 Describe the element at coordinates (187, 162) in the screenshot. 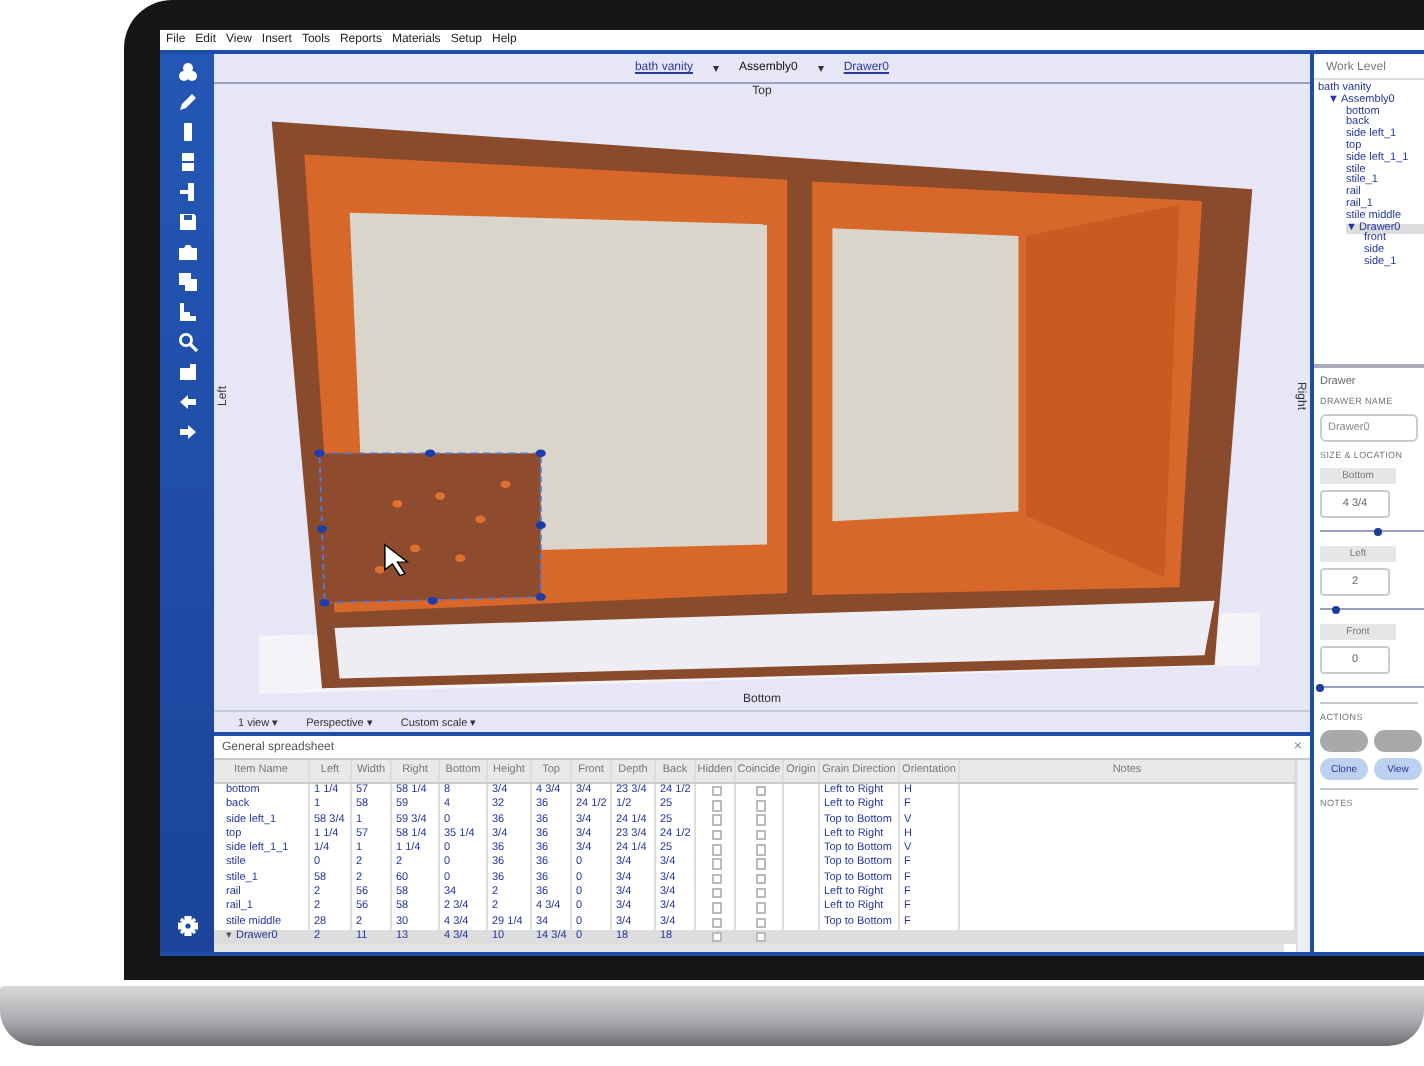

I see `drawers-icon` at that location.